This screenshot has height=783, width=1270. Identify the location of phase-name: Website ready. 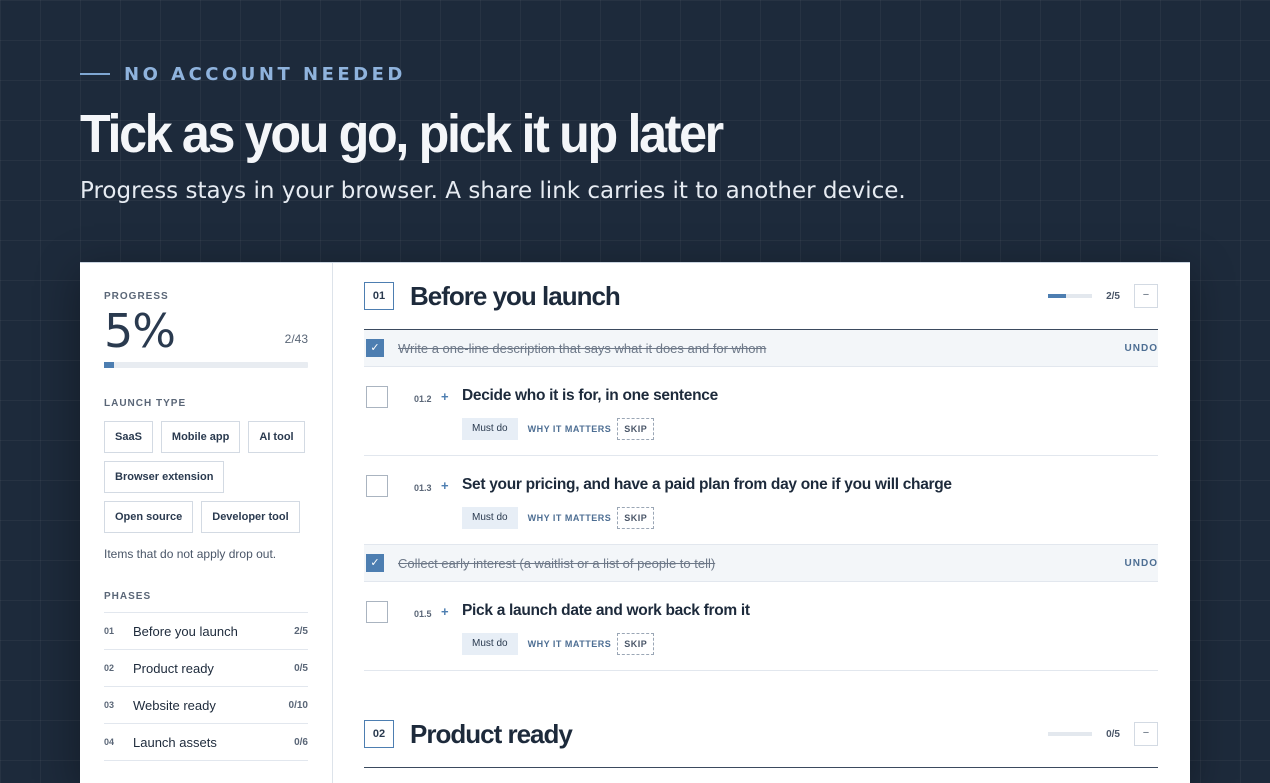
(174, 705).